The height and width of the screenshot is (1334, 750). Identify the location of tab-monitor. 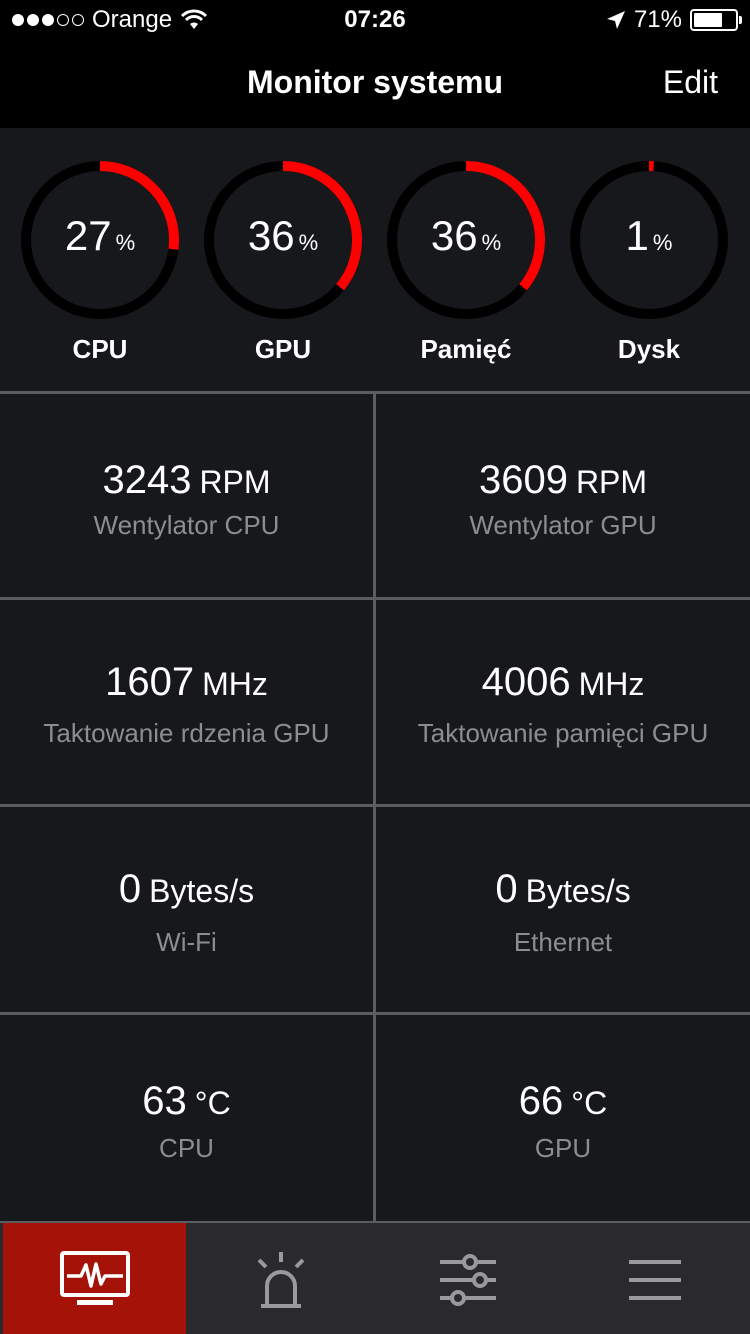
(94, 1278).